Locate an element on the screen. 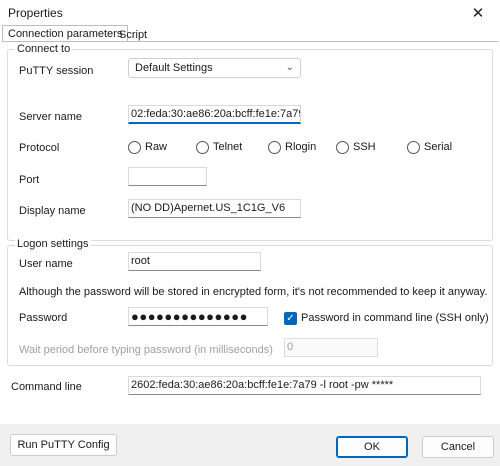 This screenshot has width=500, height=466. port-label: Port is located at coordinates (29, 180).